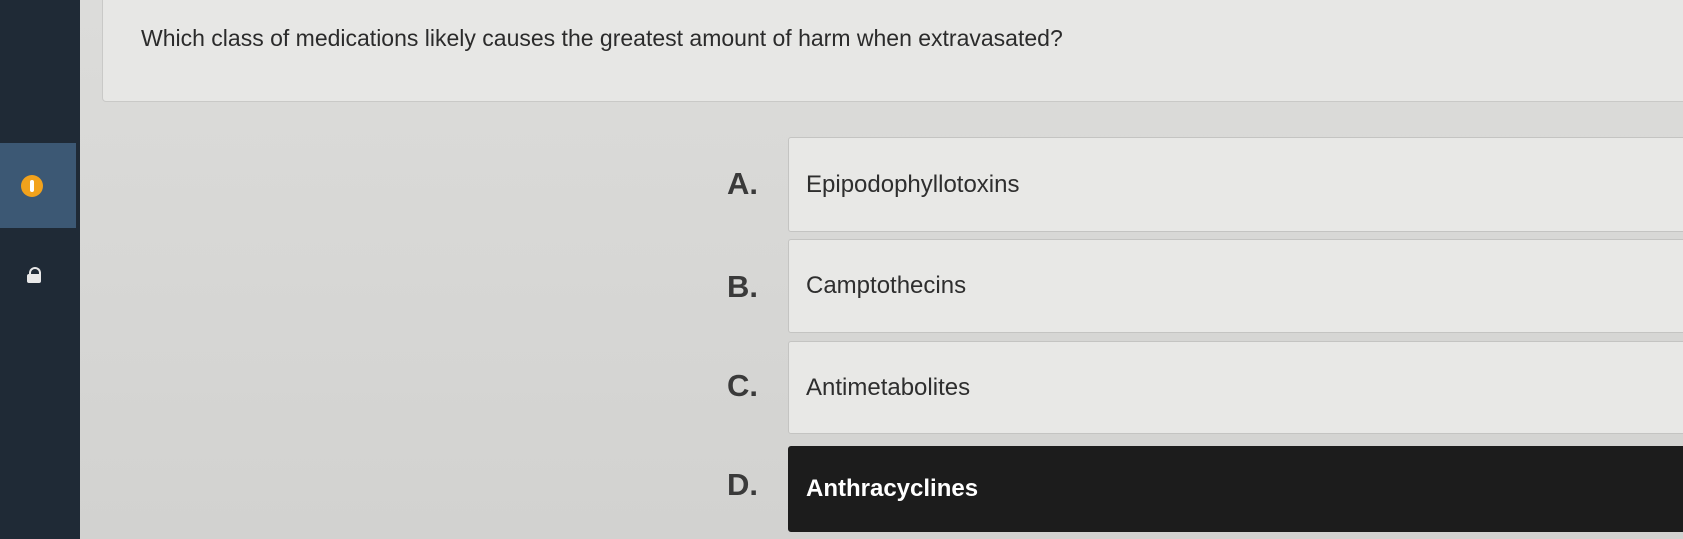 The width and height of the screenshot is (1683, 539). What do you see at coordinates (1235, 489) in the screenshot?
I see `answer-option-d: Anthracyclines` at bounding box center [1235, 489].